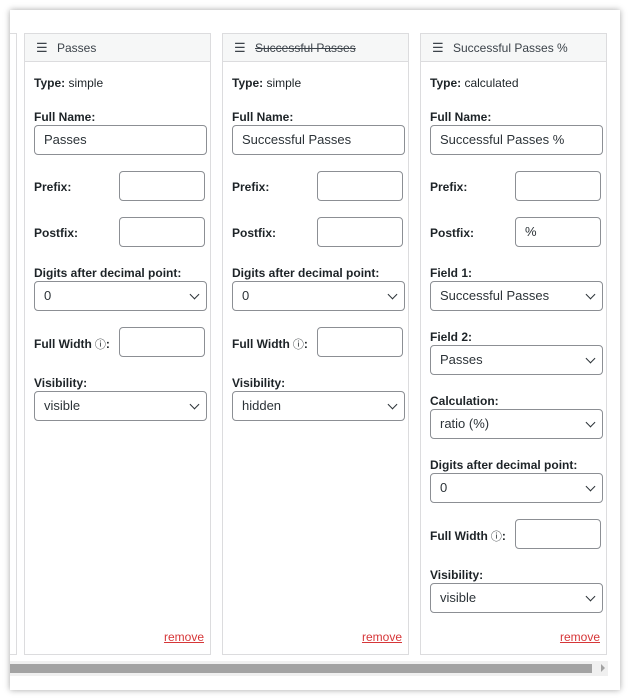 The height and width of the screenshot is (699, 631). What do you see at coordinates (77, 48) in the screenshot?
I see `column-title: Passes` at bounding box center [77, 48].